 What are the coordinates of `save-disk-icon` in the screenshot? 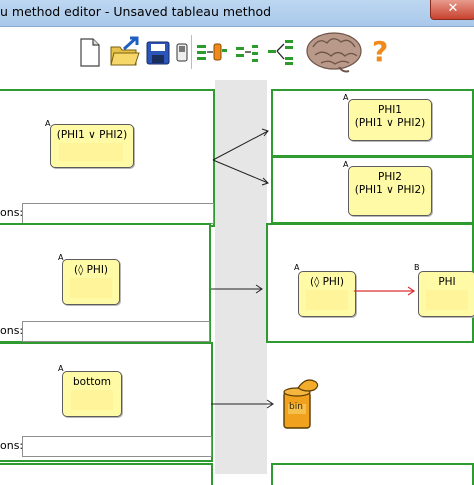 It's located at (158, 52).